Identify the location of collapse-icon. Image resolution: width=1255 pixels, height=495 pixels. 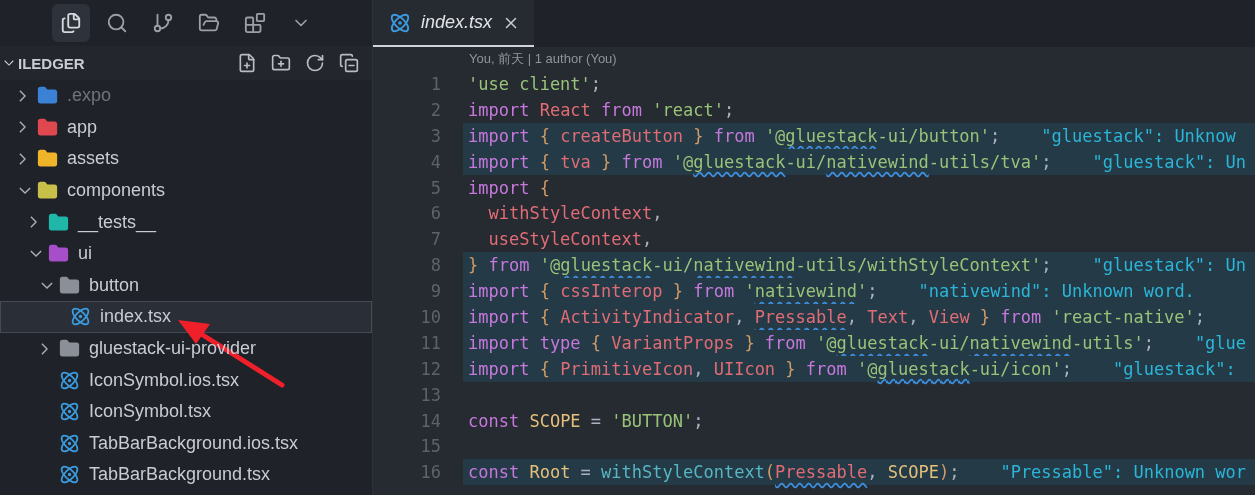
(349, 63).